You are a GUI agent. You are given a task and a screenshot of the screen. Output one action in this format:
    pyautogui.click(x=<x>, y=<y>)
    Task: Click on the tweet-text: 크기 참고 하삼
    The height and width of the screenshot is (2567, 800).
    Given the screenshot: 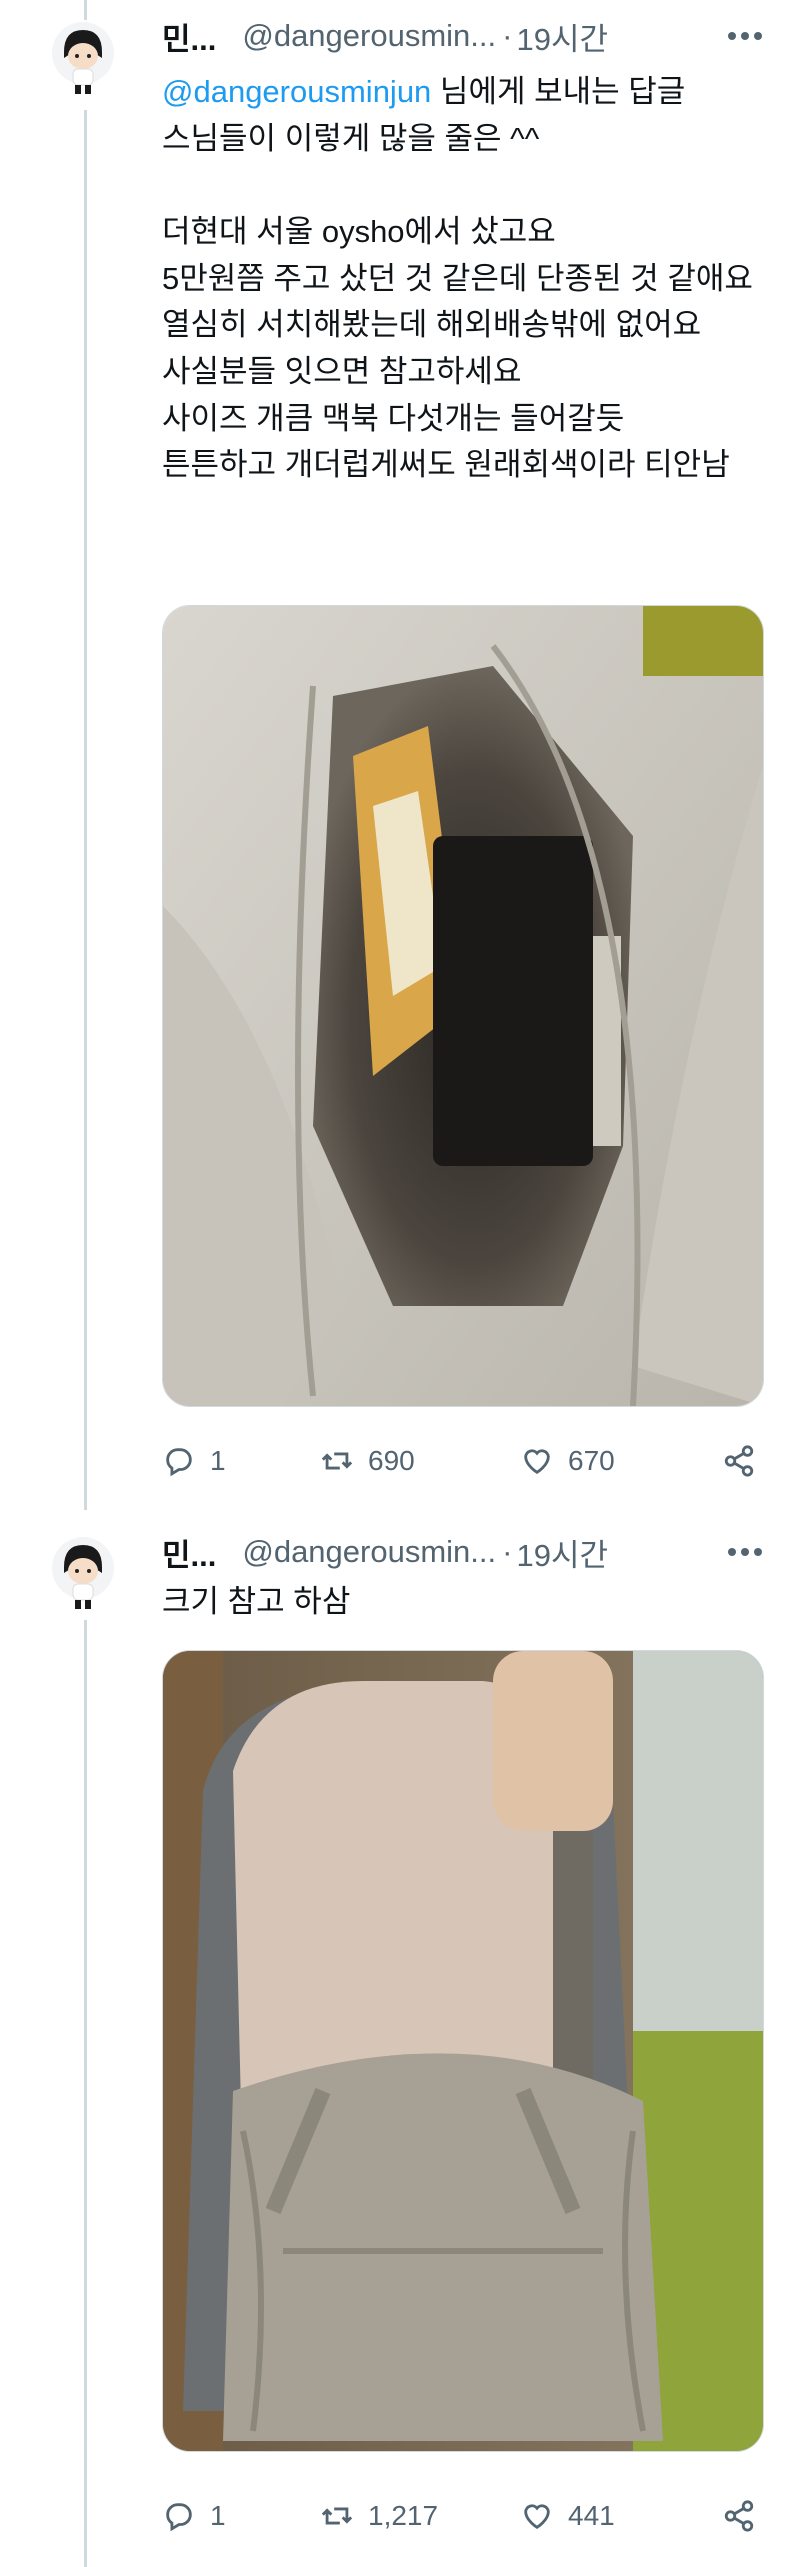 What is the action you would take?
    pyautogui.click(x=256, y=1601)
    